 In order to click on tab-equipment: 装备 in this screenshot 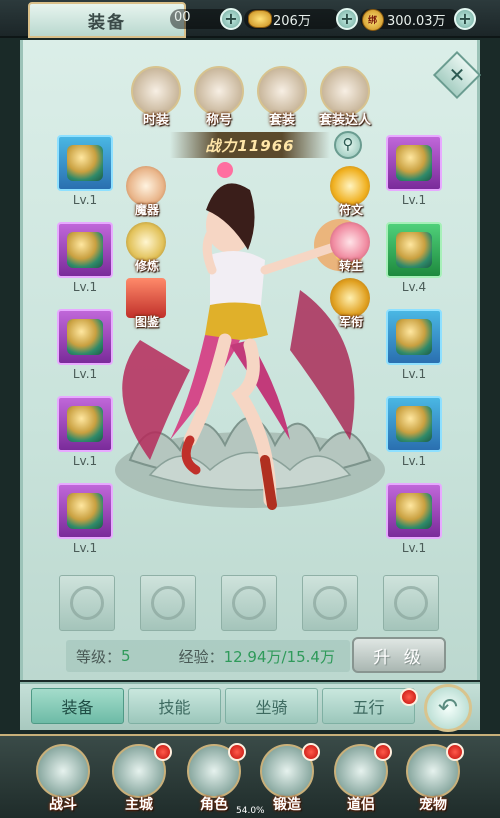, I will do `click(77, 706)`.